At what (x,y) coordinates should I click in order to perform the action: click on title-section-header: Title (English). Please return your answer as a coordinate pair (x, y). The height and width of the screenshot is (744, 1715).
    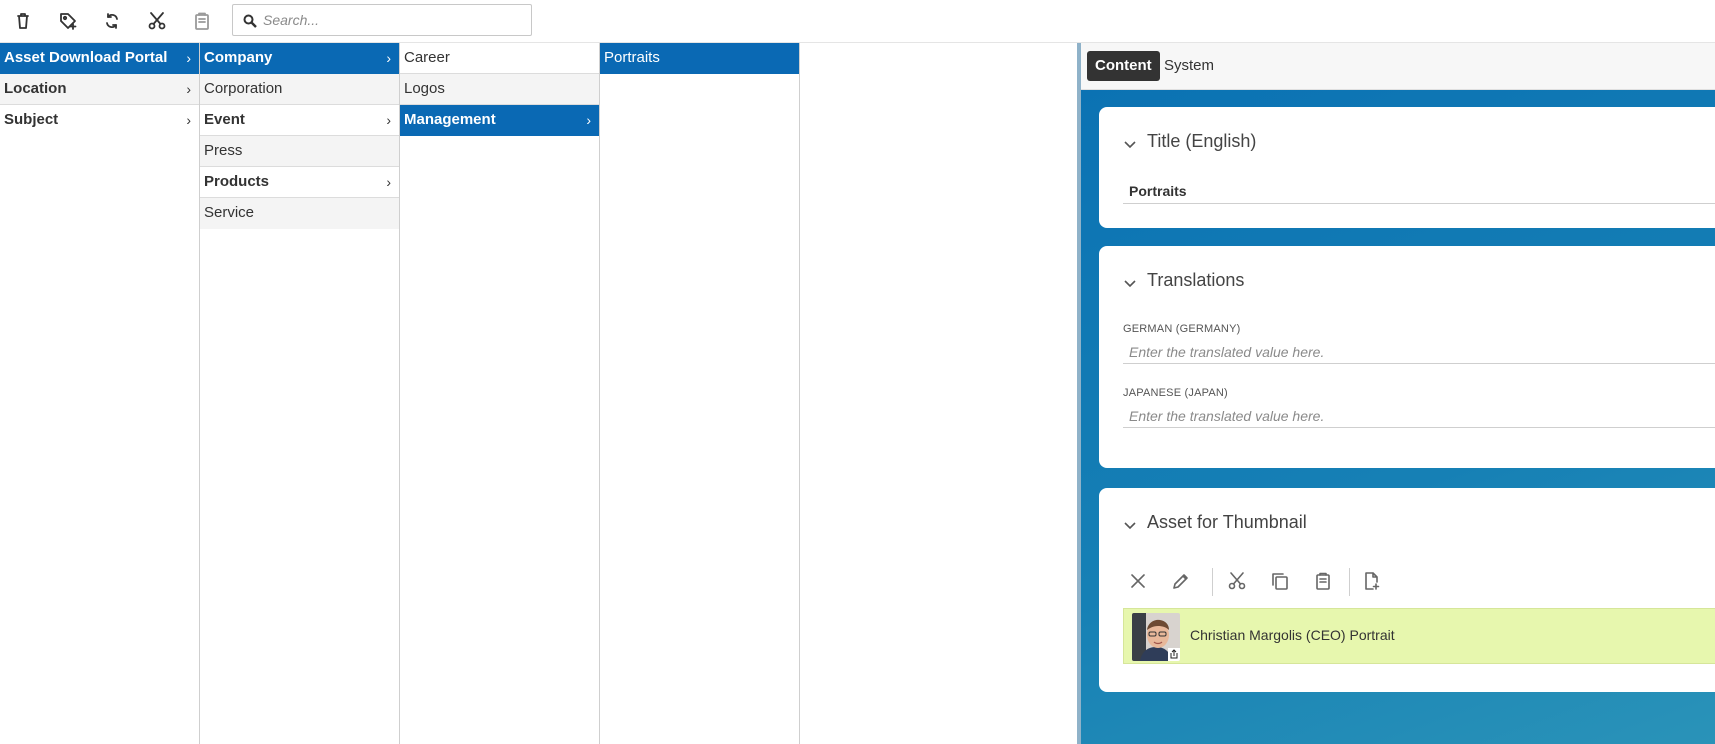
    Looking at the image, I should click on (1189, 141).